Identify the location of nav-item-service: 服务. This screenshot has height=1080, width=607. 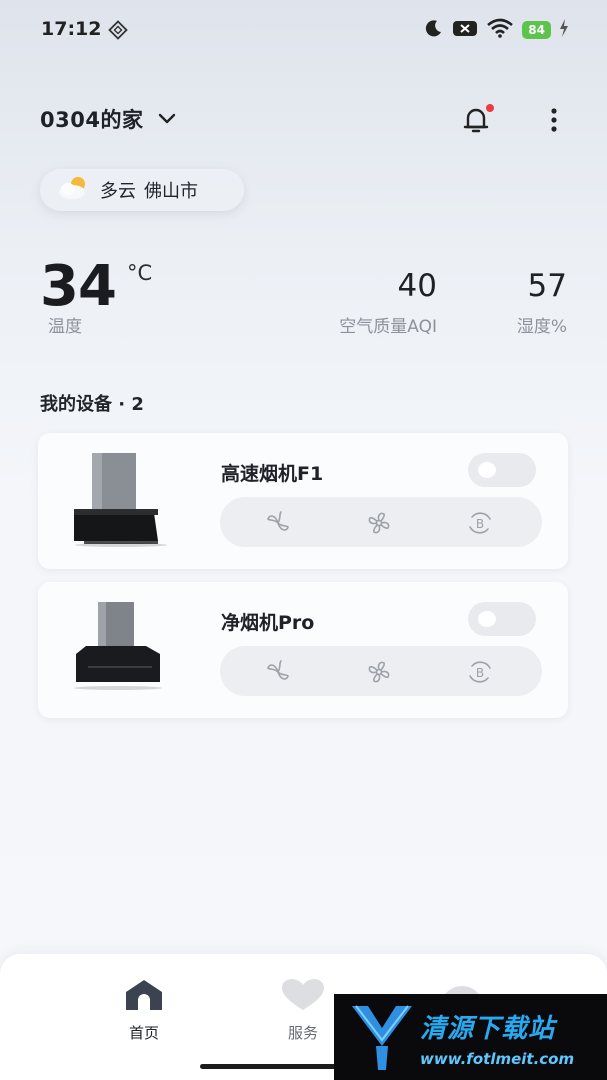
(303, 1010).